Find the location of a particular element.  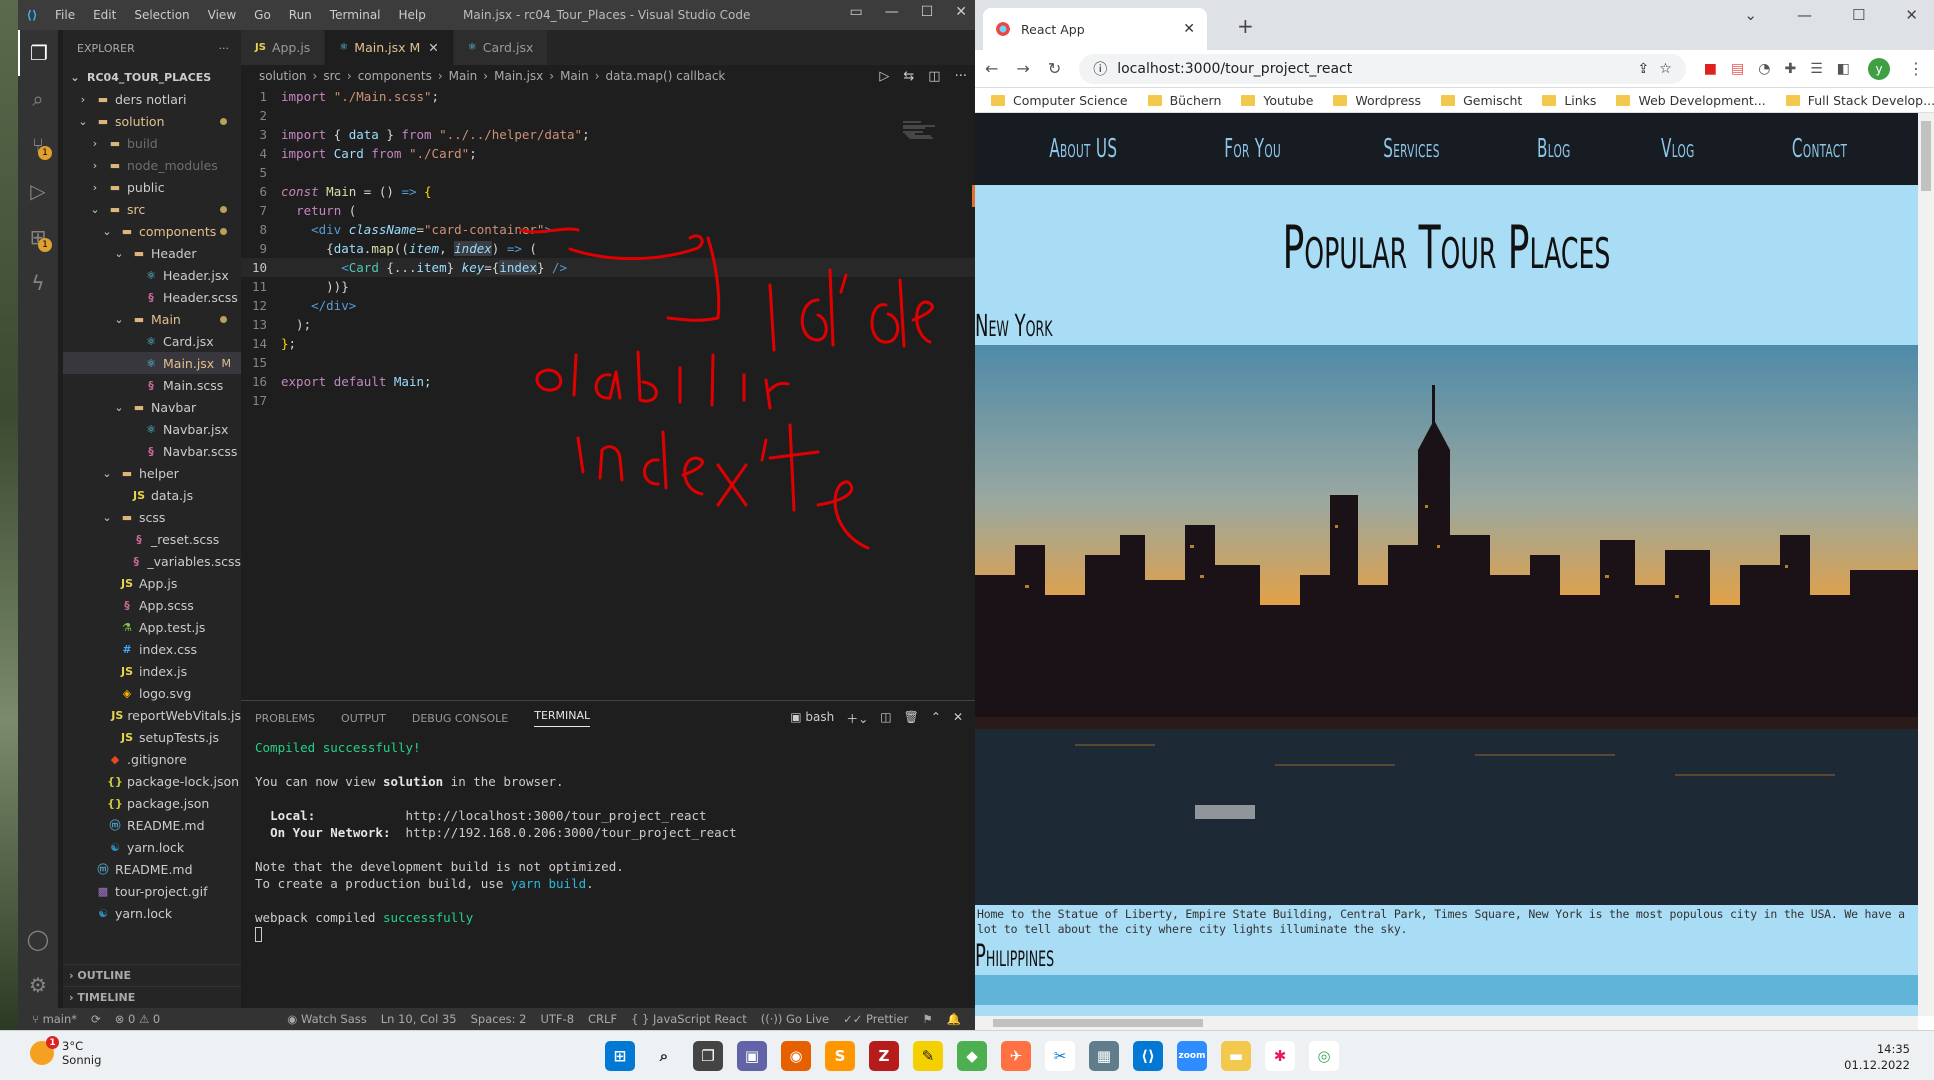

tree-item: ⌄ ▬ Header is located at coordinates (152, 253).